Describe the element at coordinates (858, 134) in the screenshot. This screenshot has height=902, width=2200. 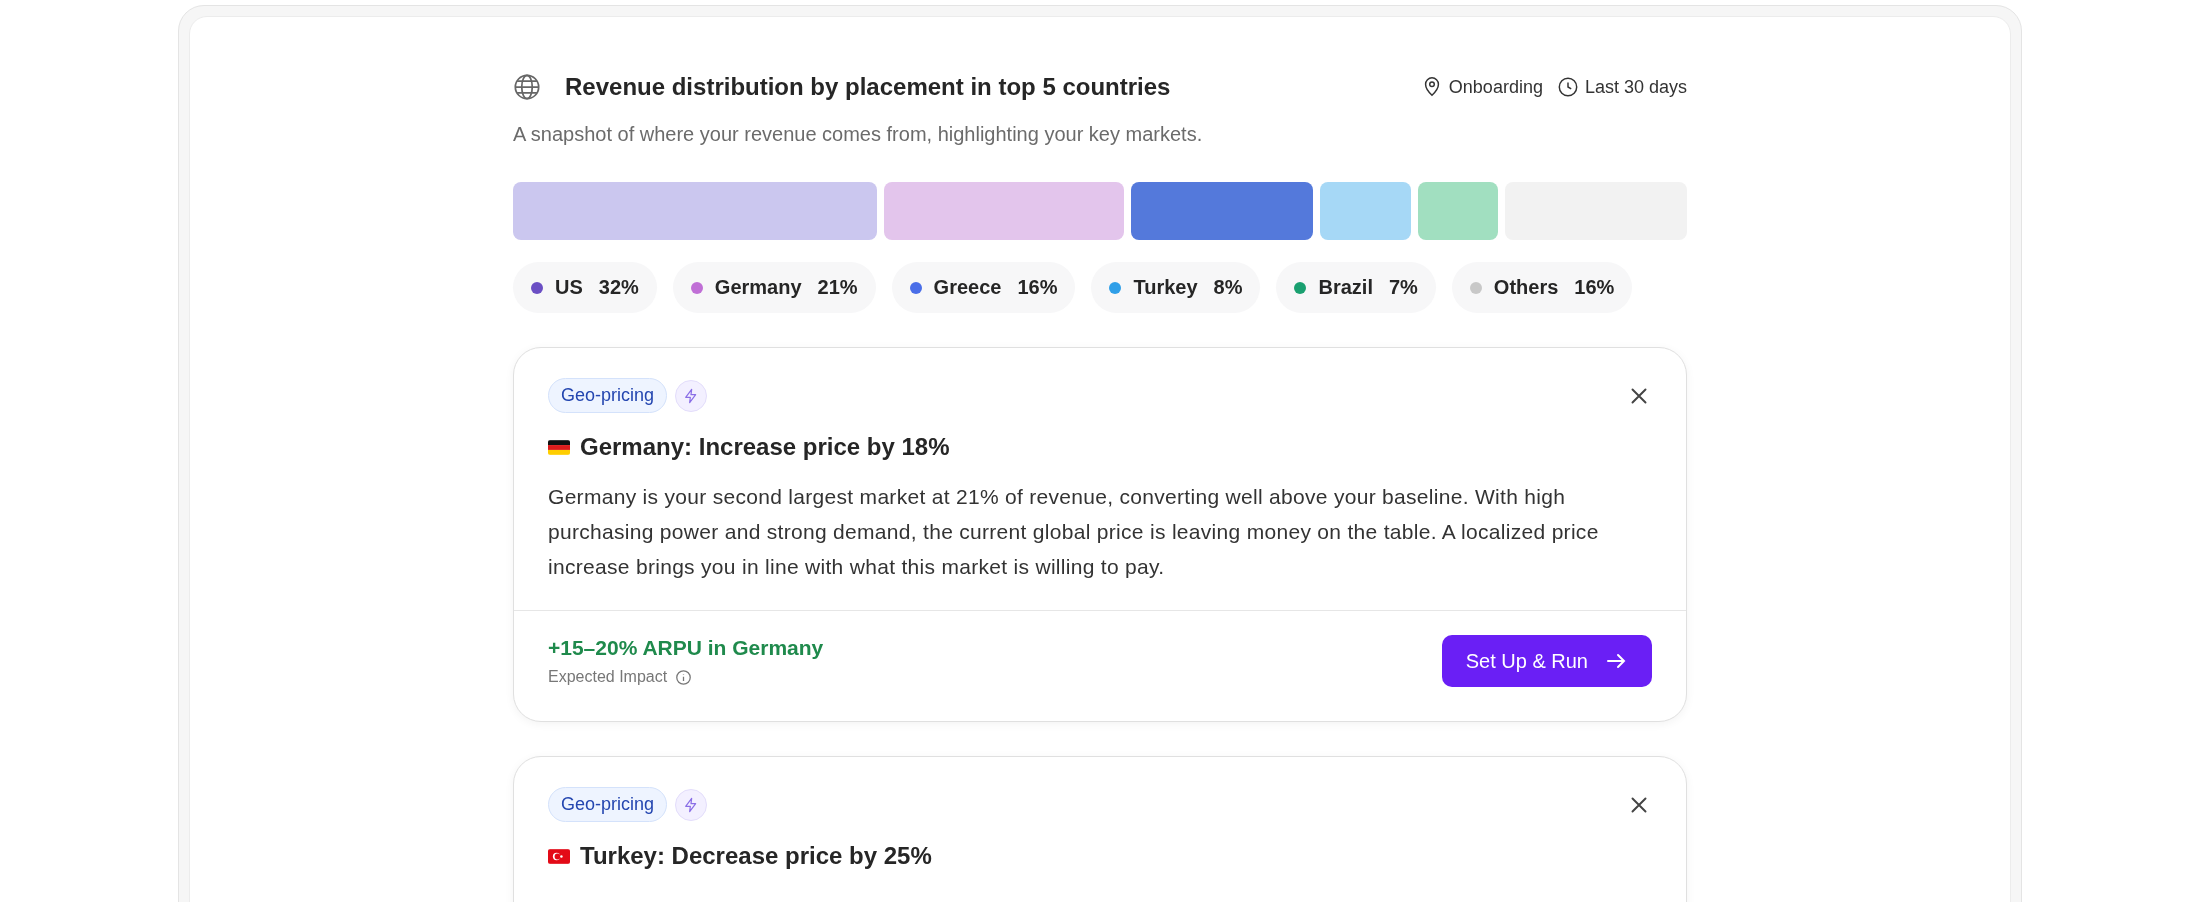
I see `chart-subtitle: A snapshot of where your revenue comes from, highlighting your key markets.` at that location.